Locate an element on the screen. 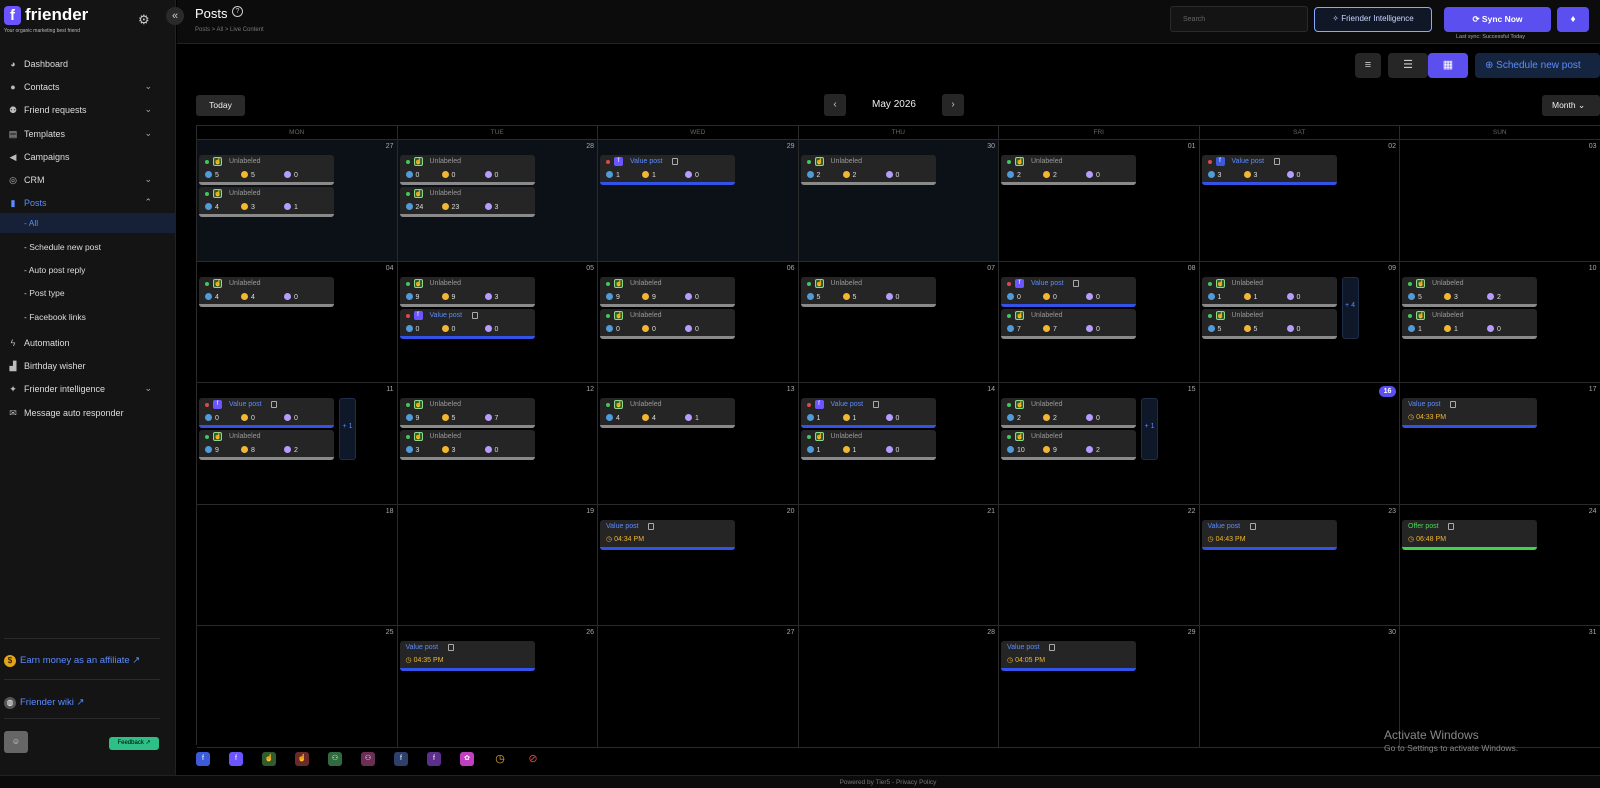  friends-purple-icon: f is located at coordinates (434, 759).